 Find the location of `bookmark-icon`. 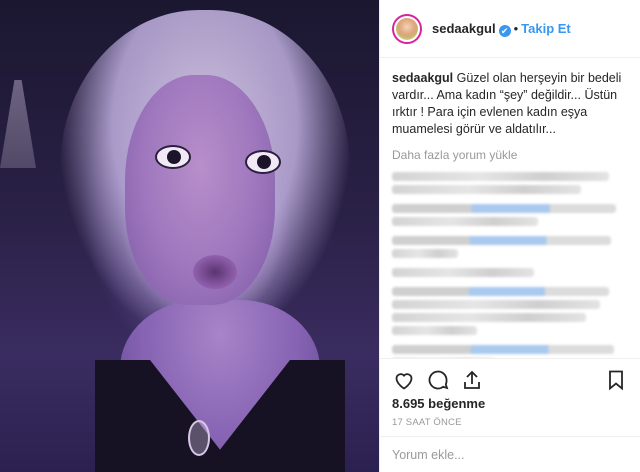

bookmark-icon is located at coordinates (616, 380).